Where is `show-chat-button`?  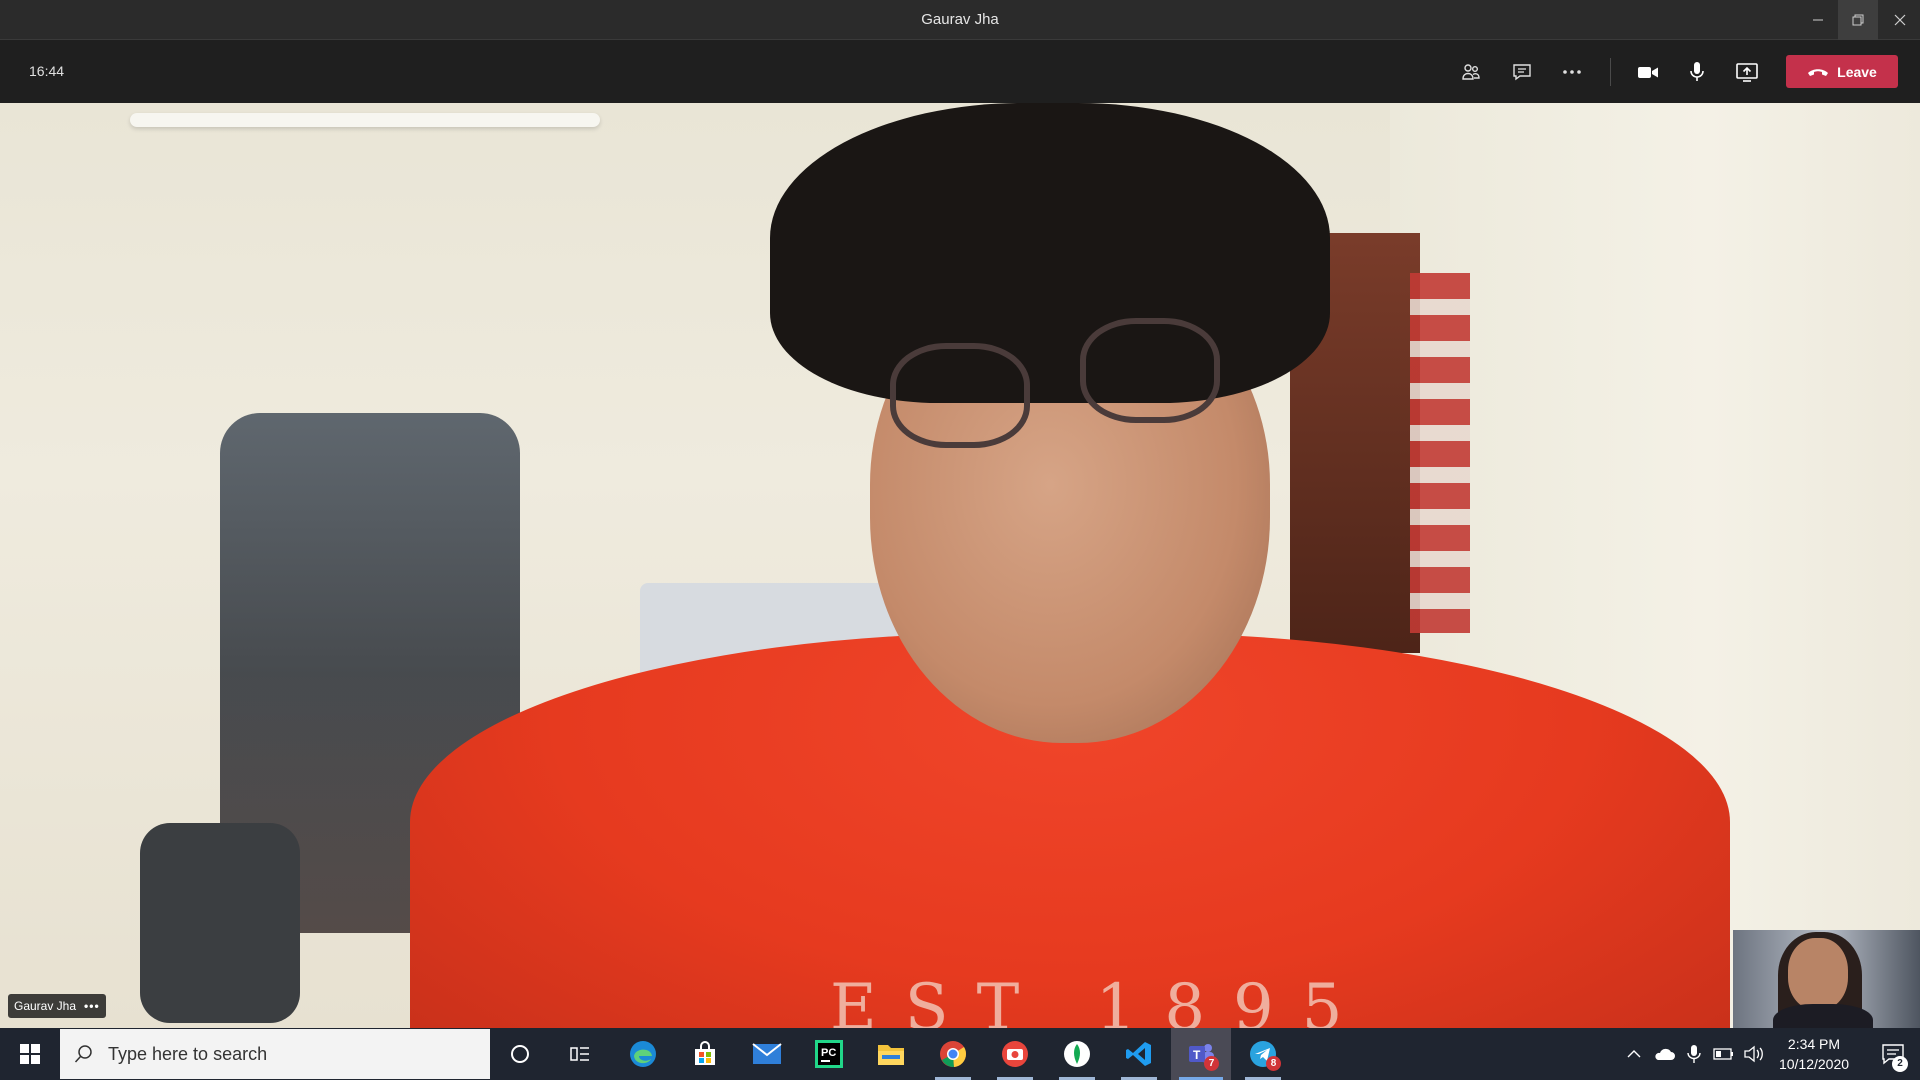
show-chat-button is located at coordinates (1522, 72).